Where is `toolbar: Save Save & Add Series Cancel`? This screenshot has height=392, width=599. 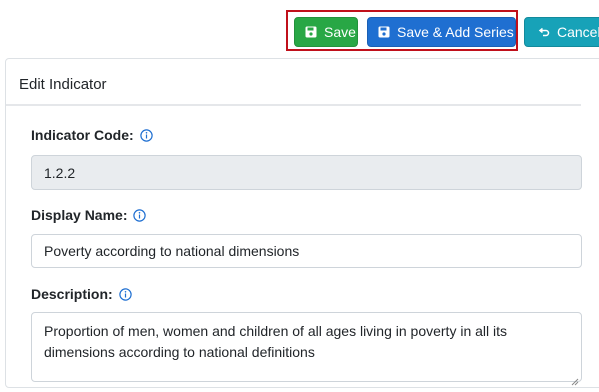
toolbar: Save Save & Add Series Cancel is located at coordinates (299, 29).